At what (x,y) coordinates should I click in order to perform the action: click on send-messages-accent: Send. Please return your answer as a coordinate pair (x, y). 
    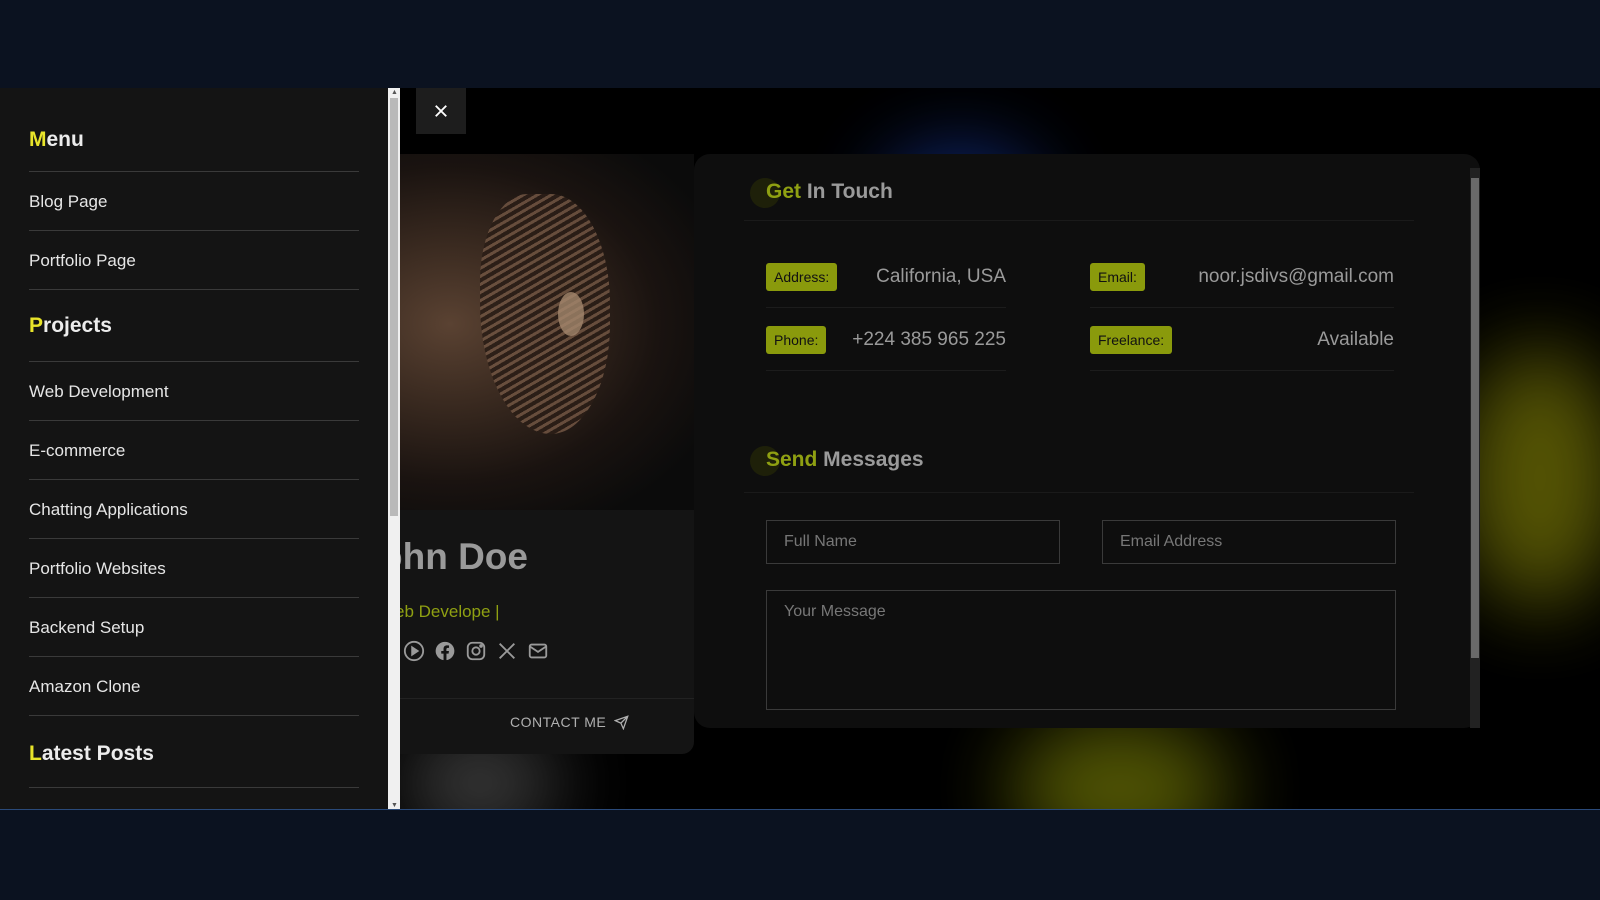
    Looking at the image, I should click on (792, 459).